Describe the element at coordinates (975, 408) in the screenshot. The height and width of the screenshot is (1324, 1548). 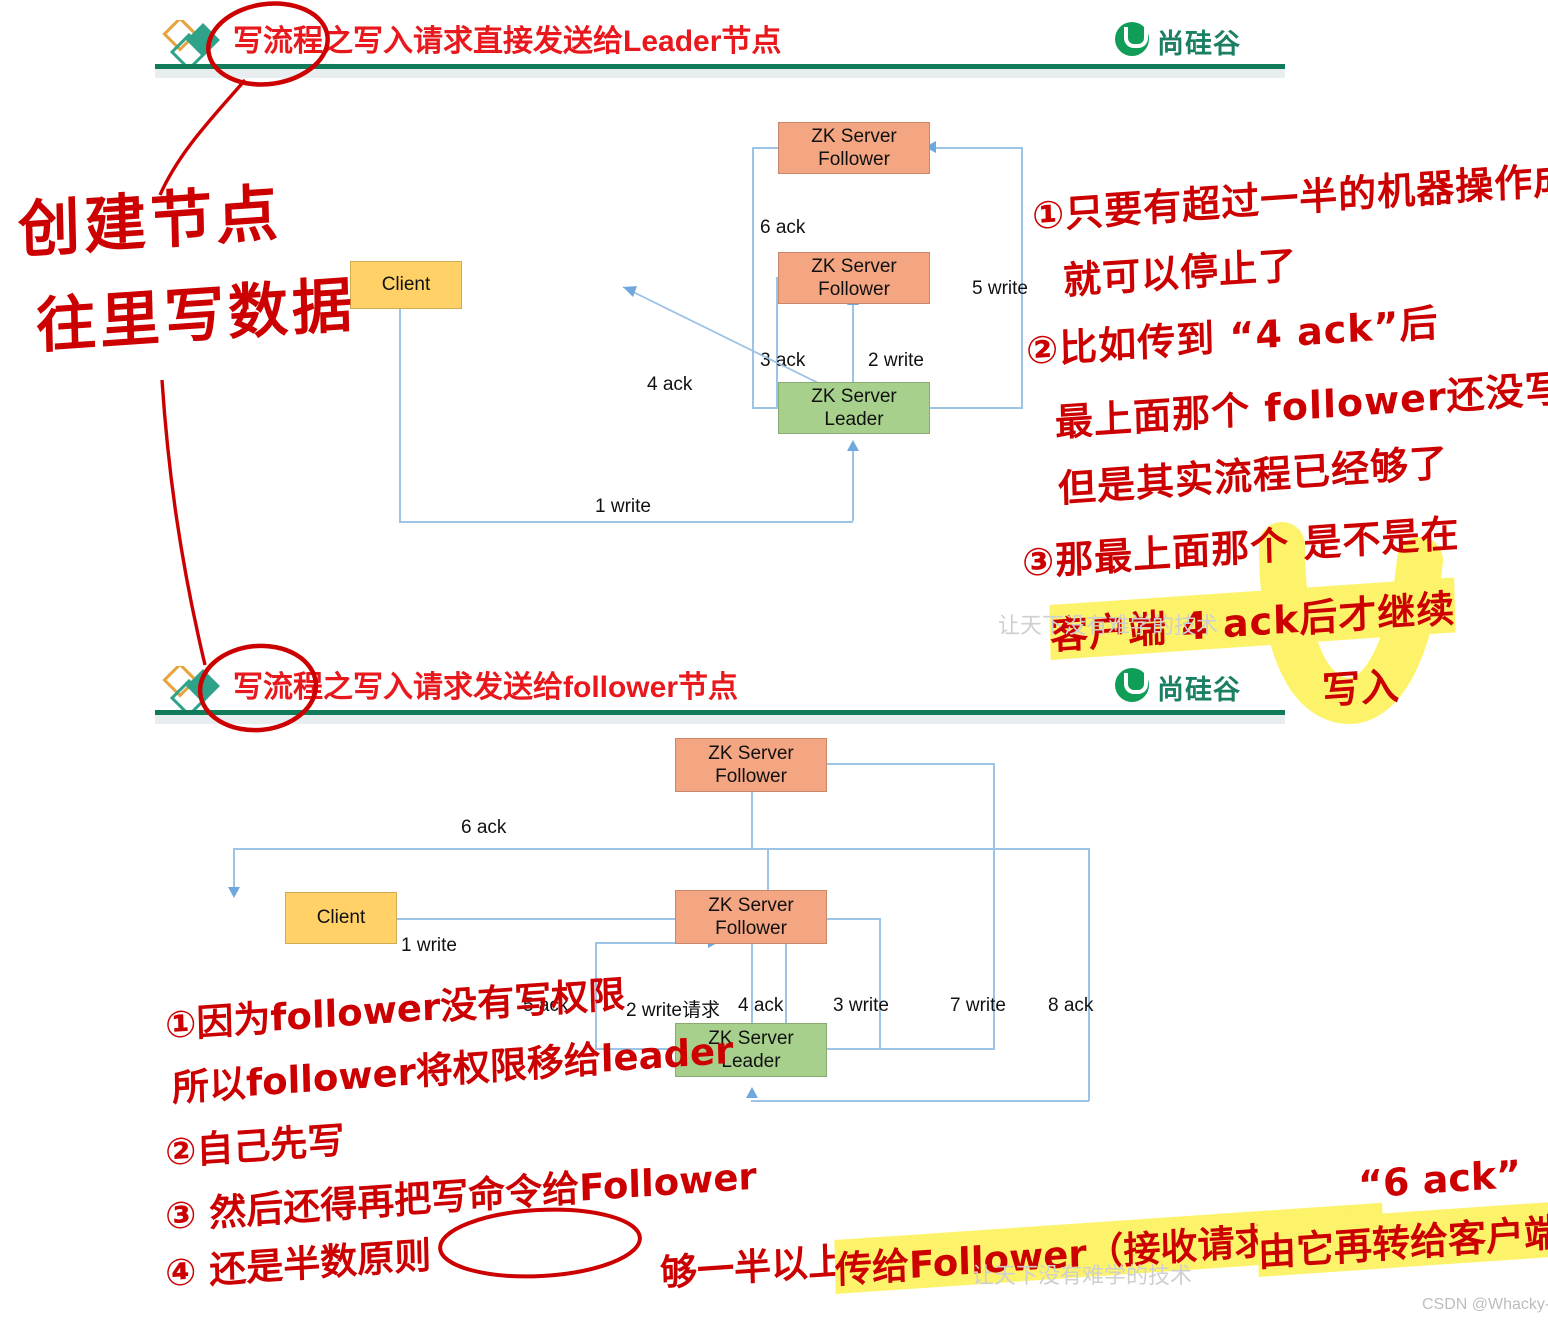
I see `edge-5-write-seg-h1` at that location.